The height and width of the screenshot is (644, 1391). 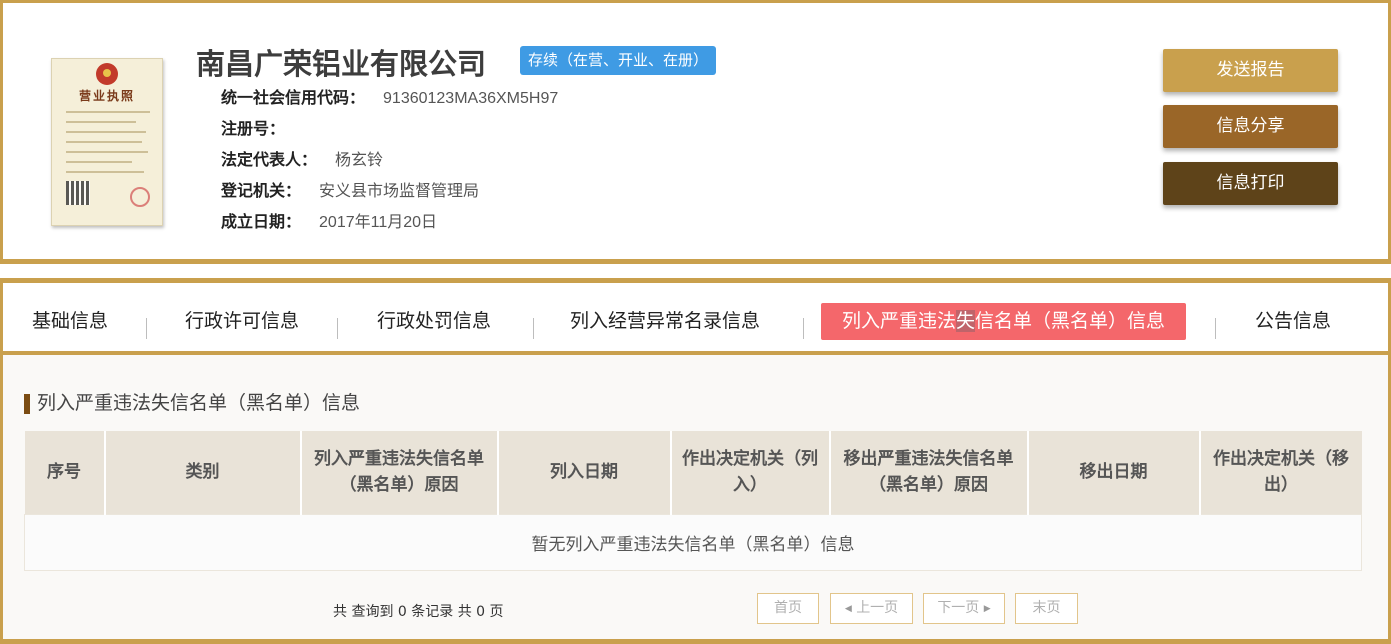 What do you see at coordinates (378, 222) in the screenshot?
I see `established-date-value: 2017年11月20日` at bounding box center [378, 222].